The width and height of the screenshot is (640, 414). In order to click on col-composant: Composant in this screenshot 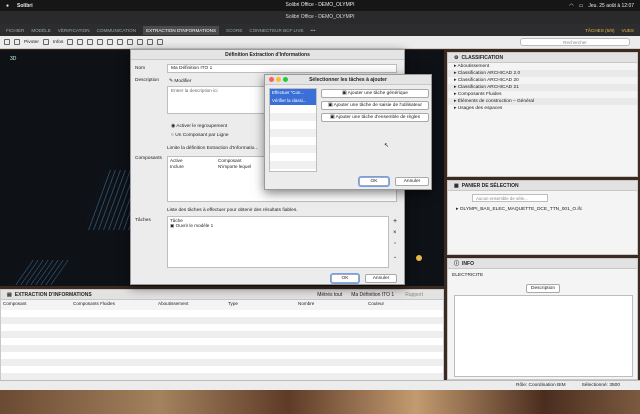, I will do `click(36, 303)`.